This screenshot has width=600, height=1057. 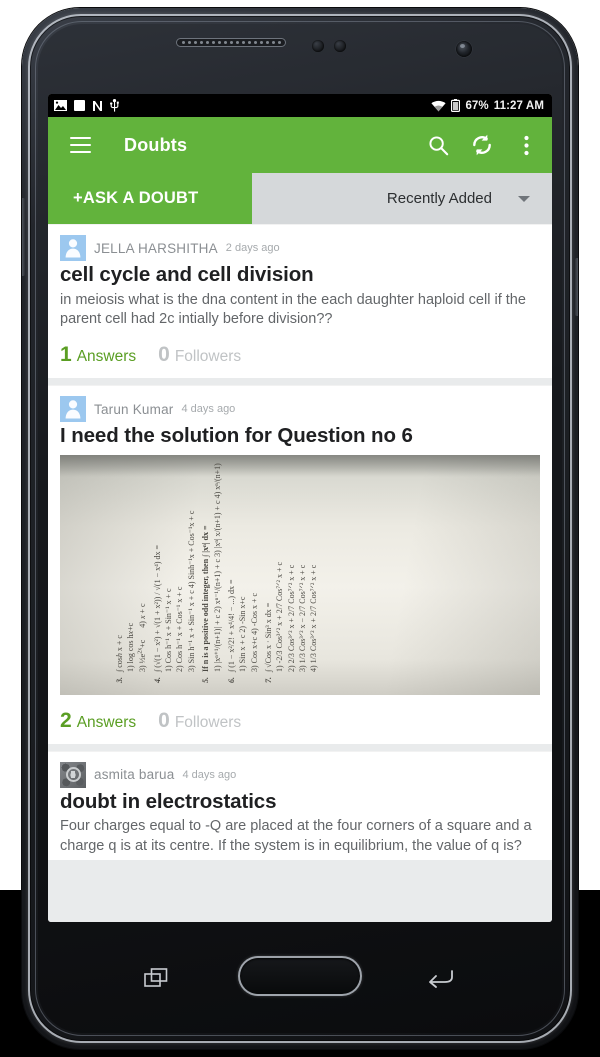 I want to click on sdcard-icon, so click(x=79, y=105).